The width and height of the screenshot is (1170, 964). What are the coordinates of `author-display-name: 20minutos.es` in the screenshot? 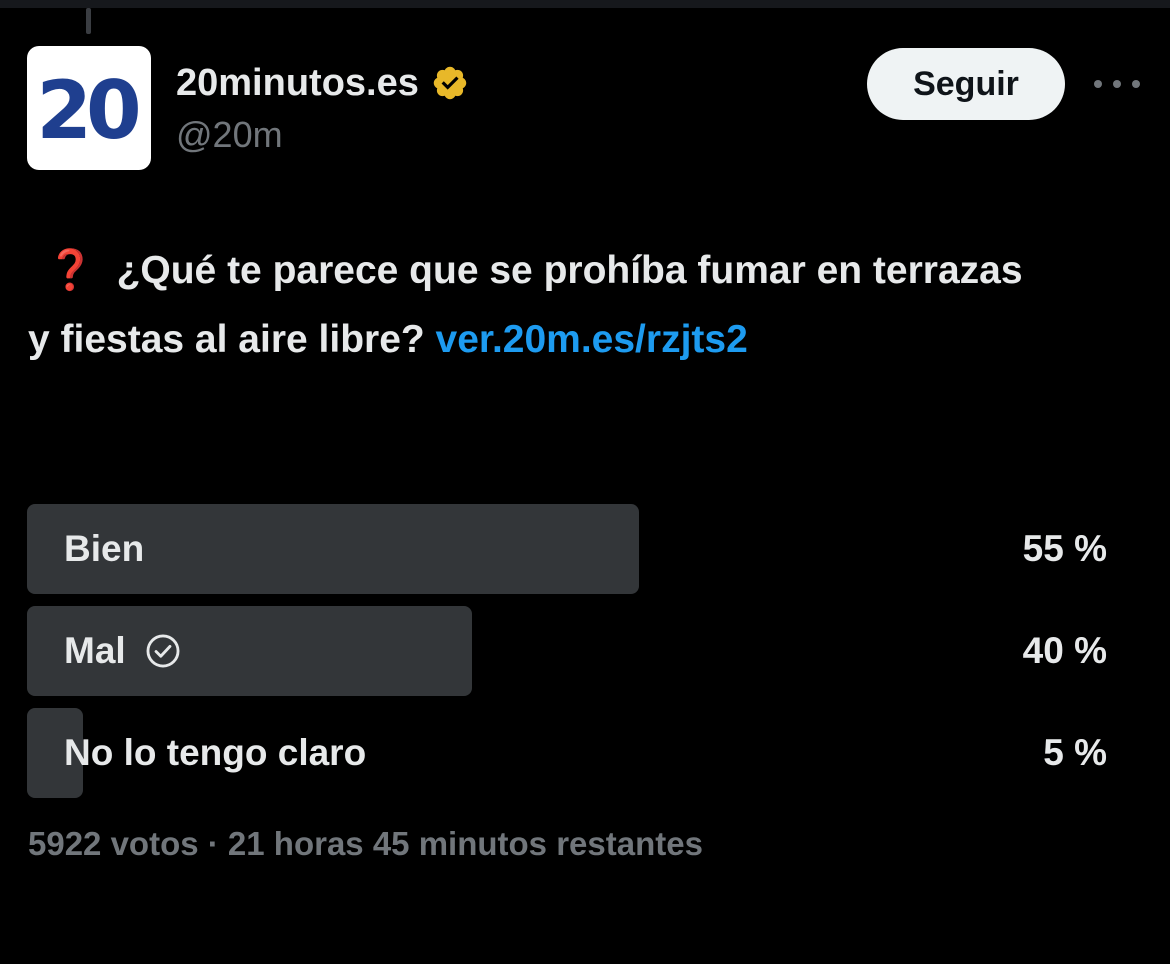 It's located at (297, 83).